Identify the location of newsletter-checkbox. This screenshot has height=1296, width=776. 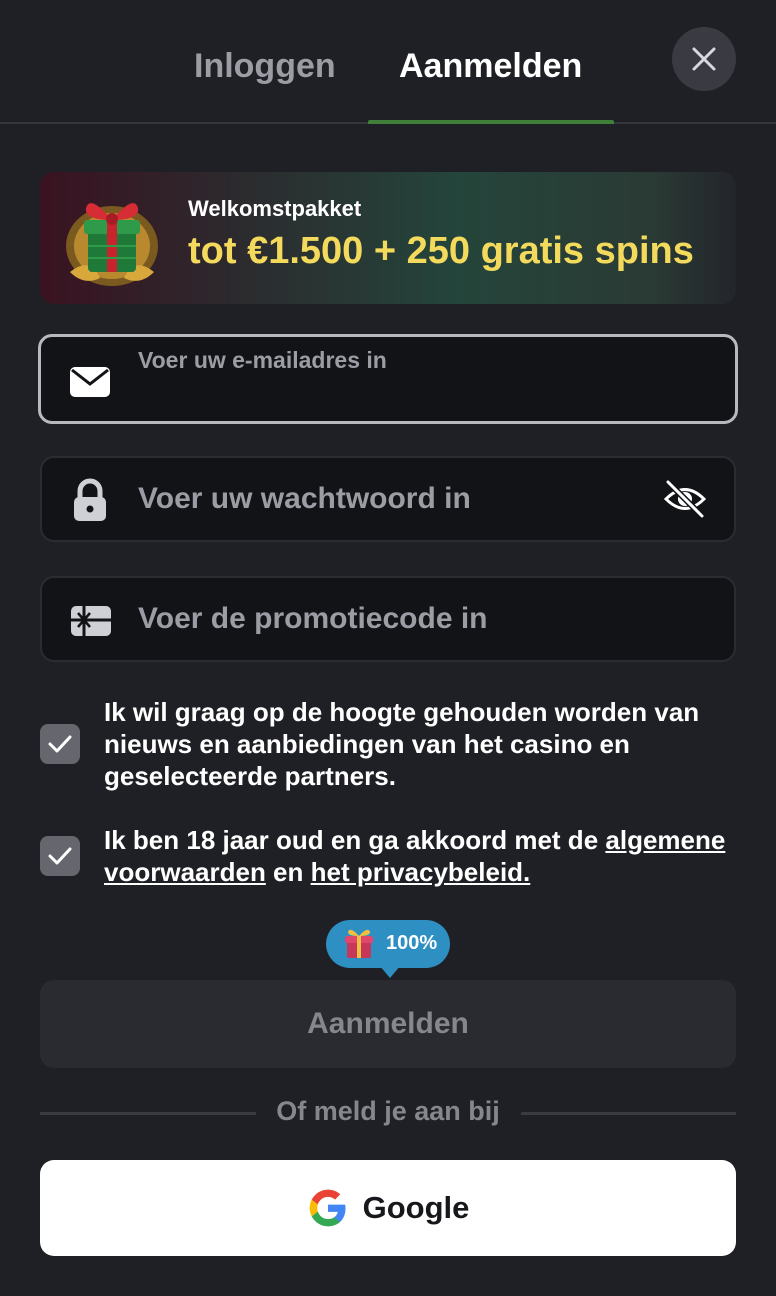
(60, 744).